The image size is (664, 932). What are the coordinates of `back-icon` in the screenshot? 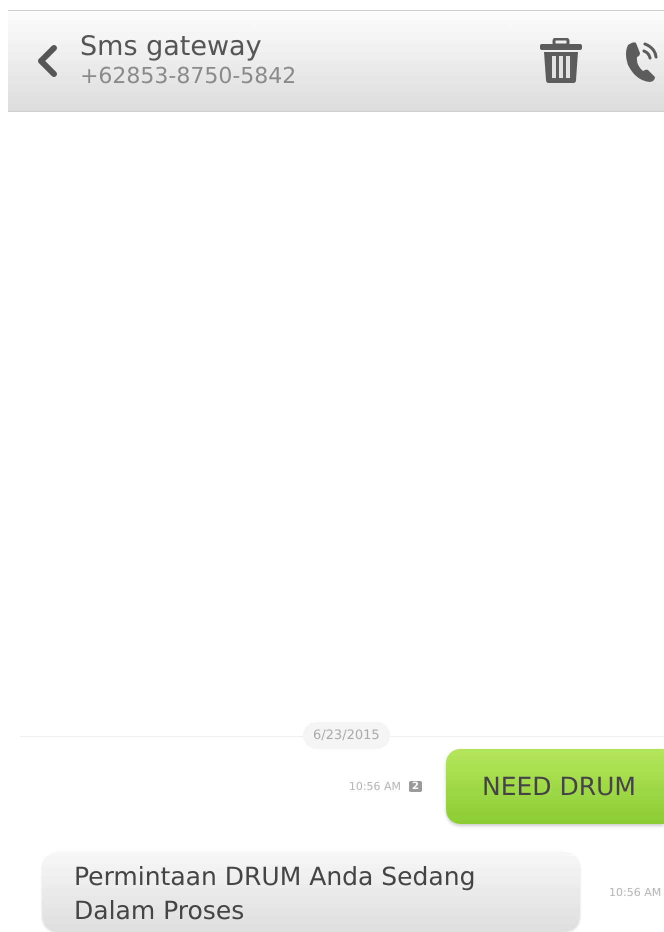 It's located at (47, 61).